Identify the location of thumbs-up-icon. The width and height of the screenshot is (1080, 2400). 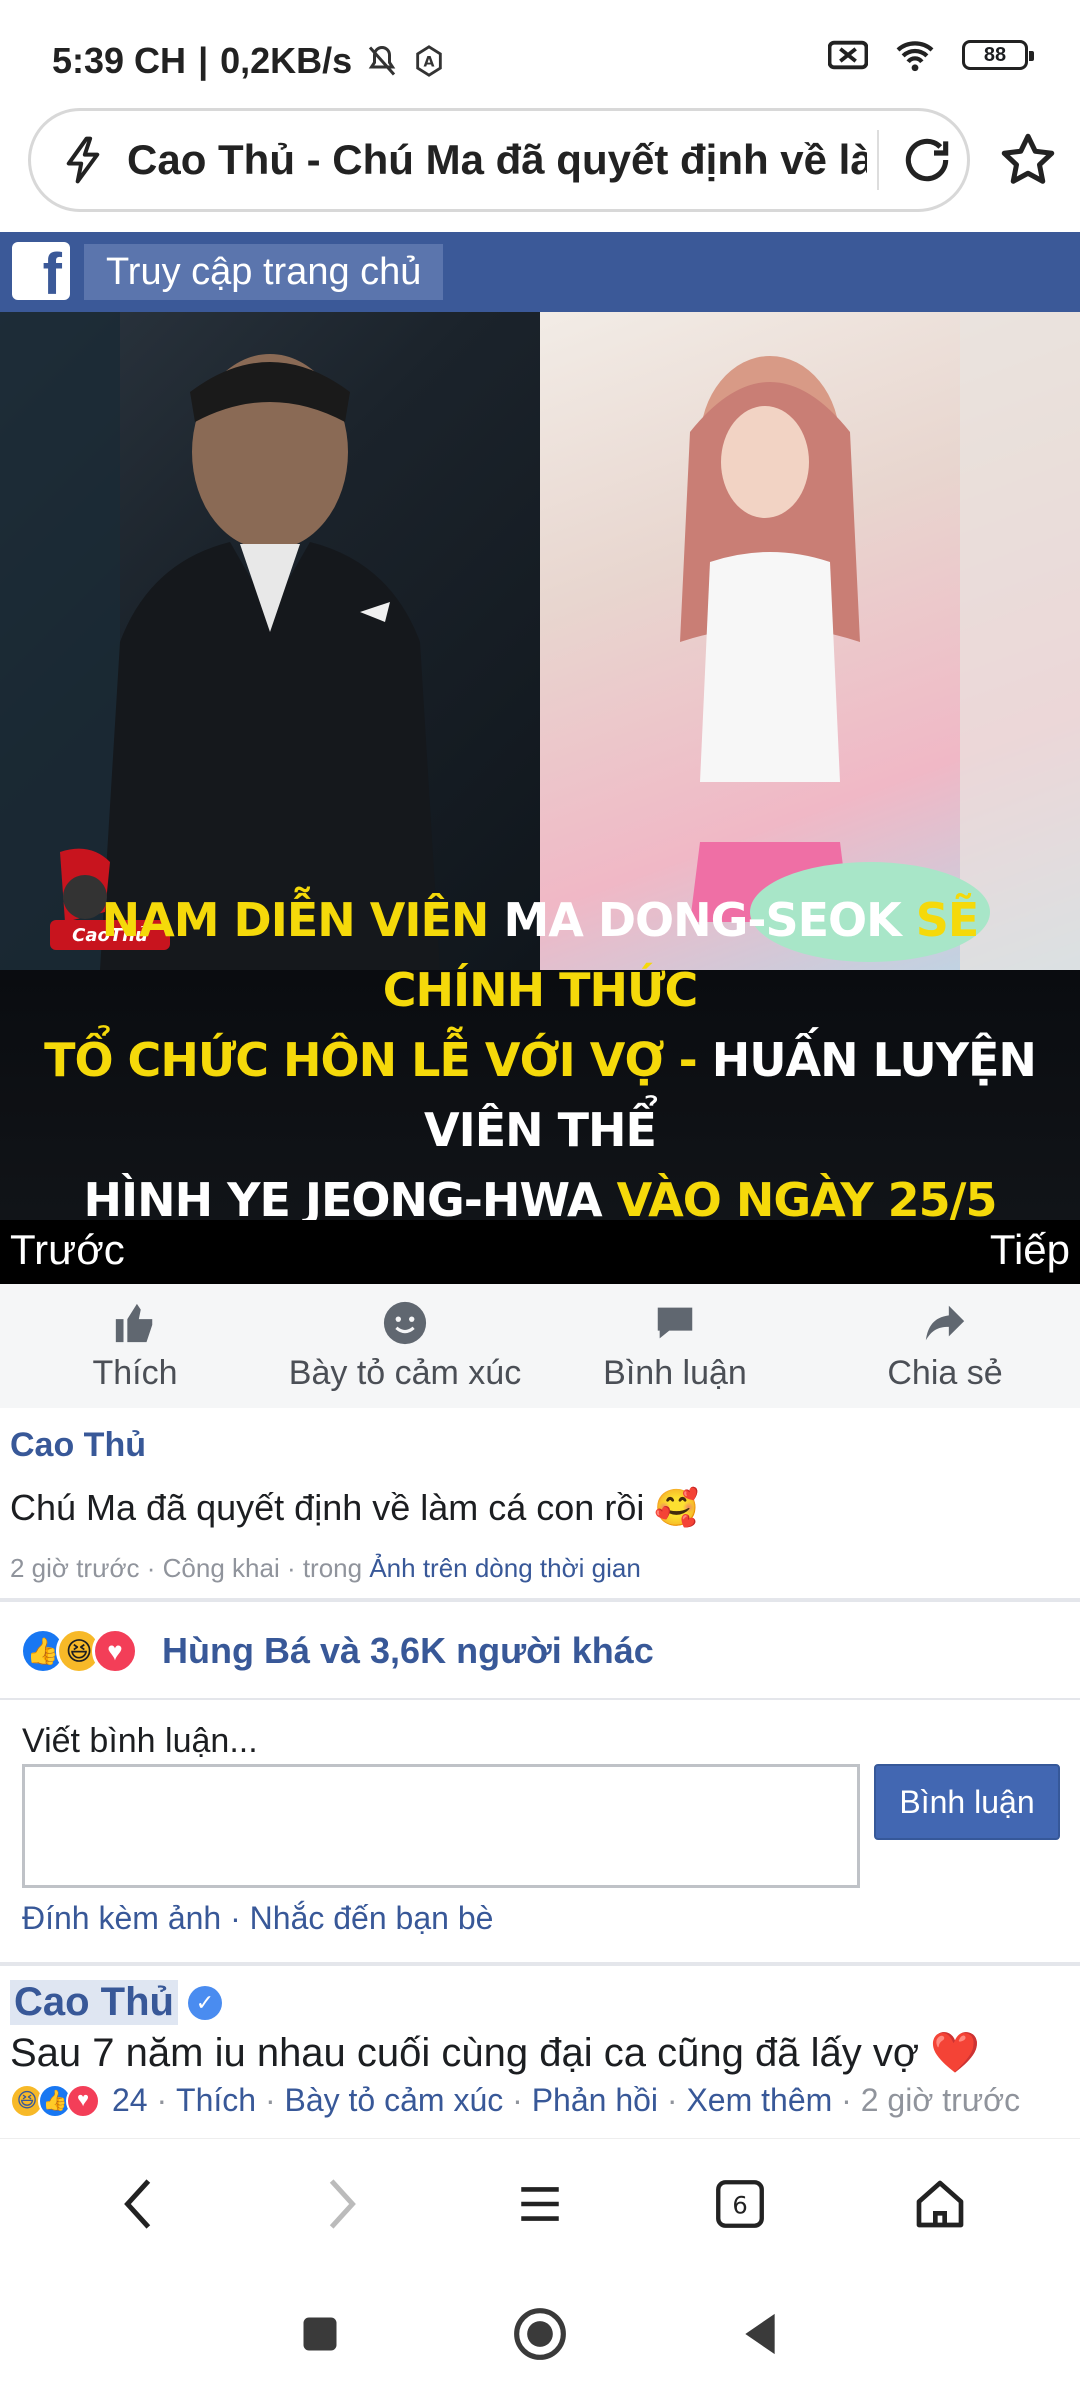
(134, 1322).